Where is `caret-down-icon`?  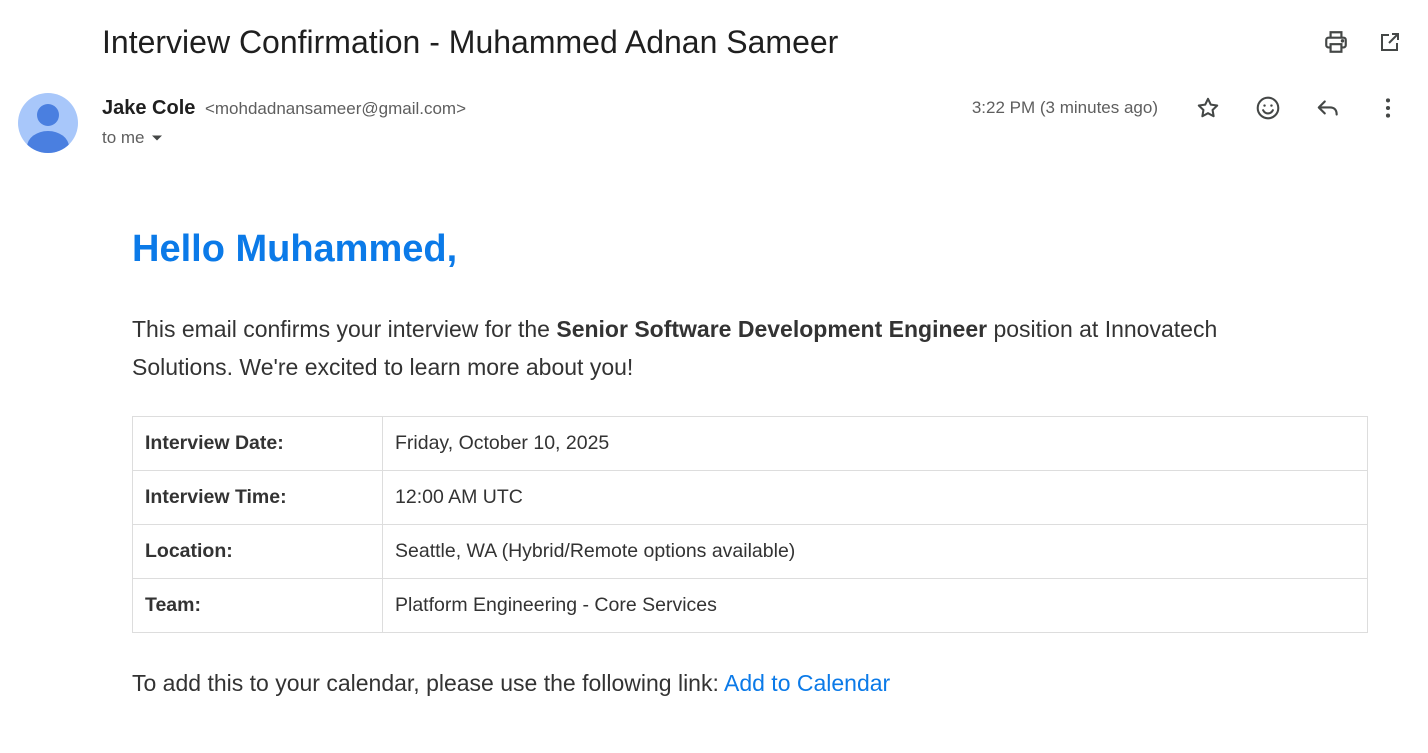 caret-down-icon is located at coordinates (156, 138).